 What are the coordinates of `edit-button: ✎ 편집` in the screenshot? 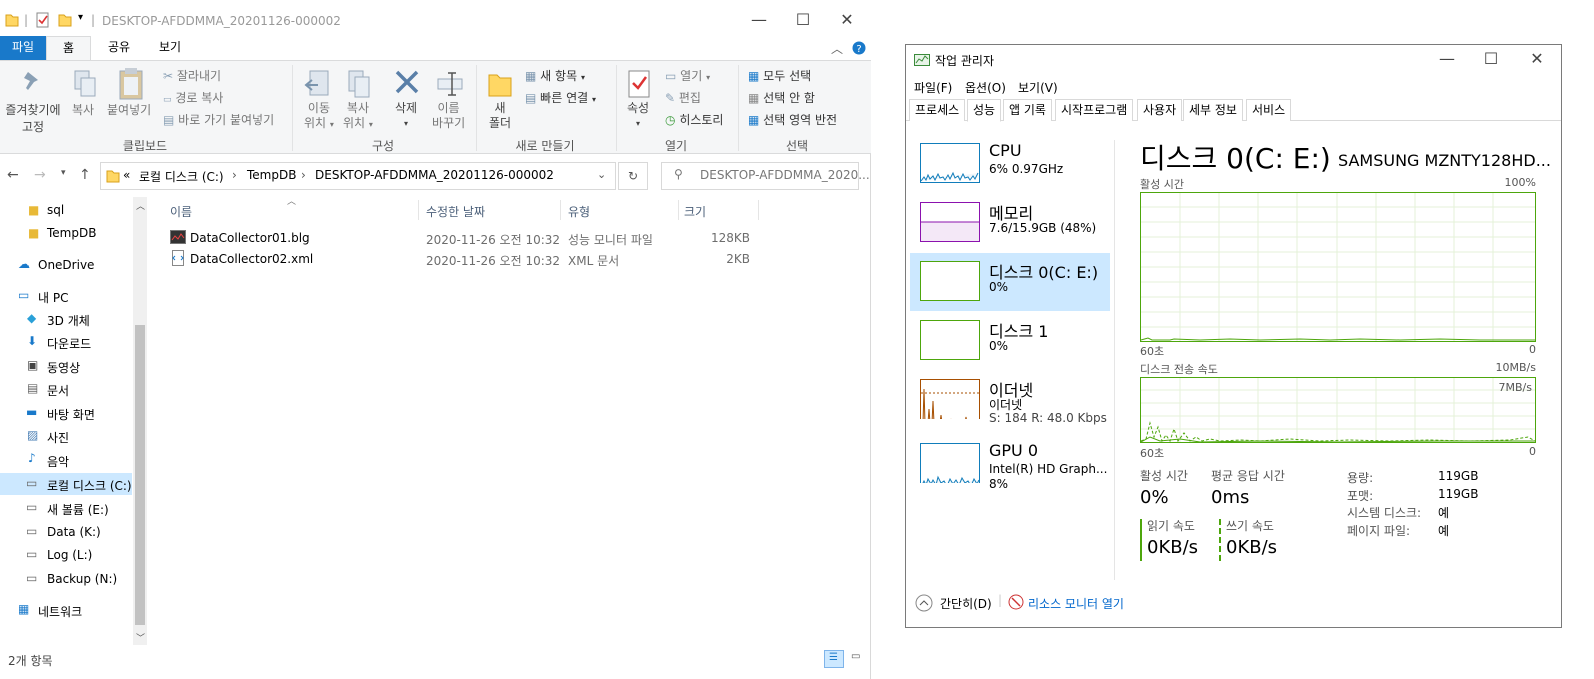 It's located at (683, 97).